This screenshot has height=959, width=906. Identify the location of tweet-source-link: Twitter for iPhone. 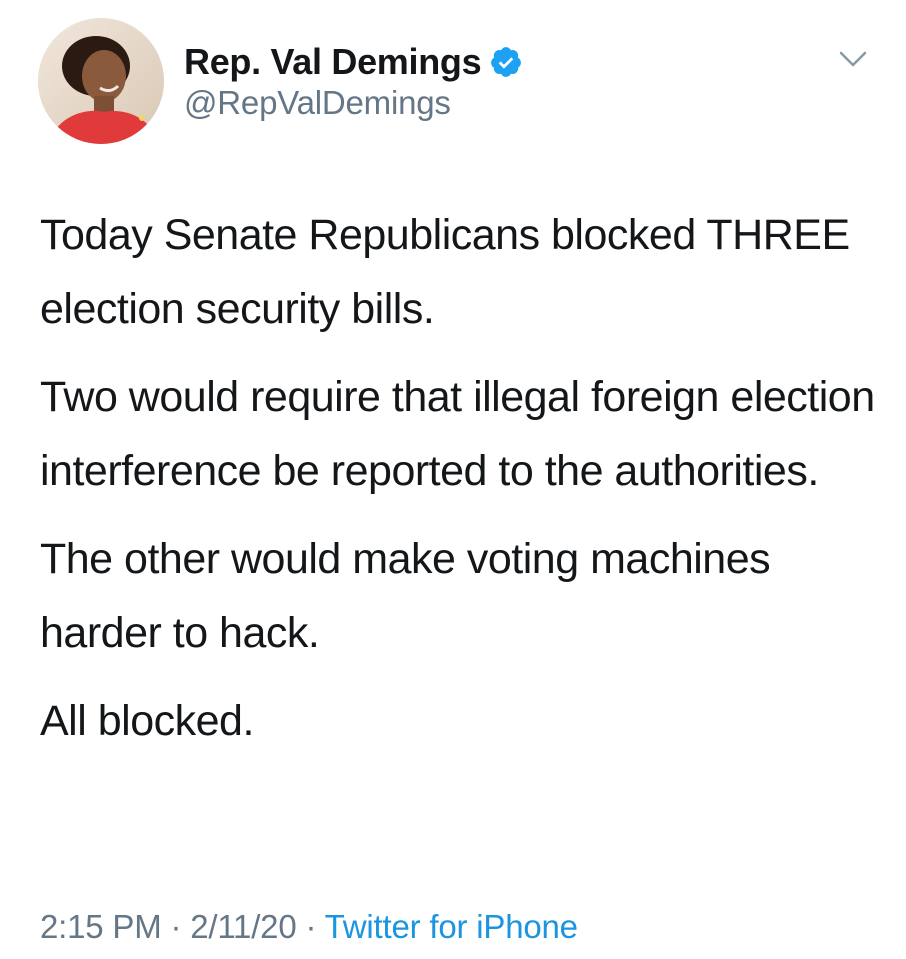
(451, 926).